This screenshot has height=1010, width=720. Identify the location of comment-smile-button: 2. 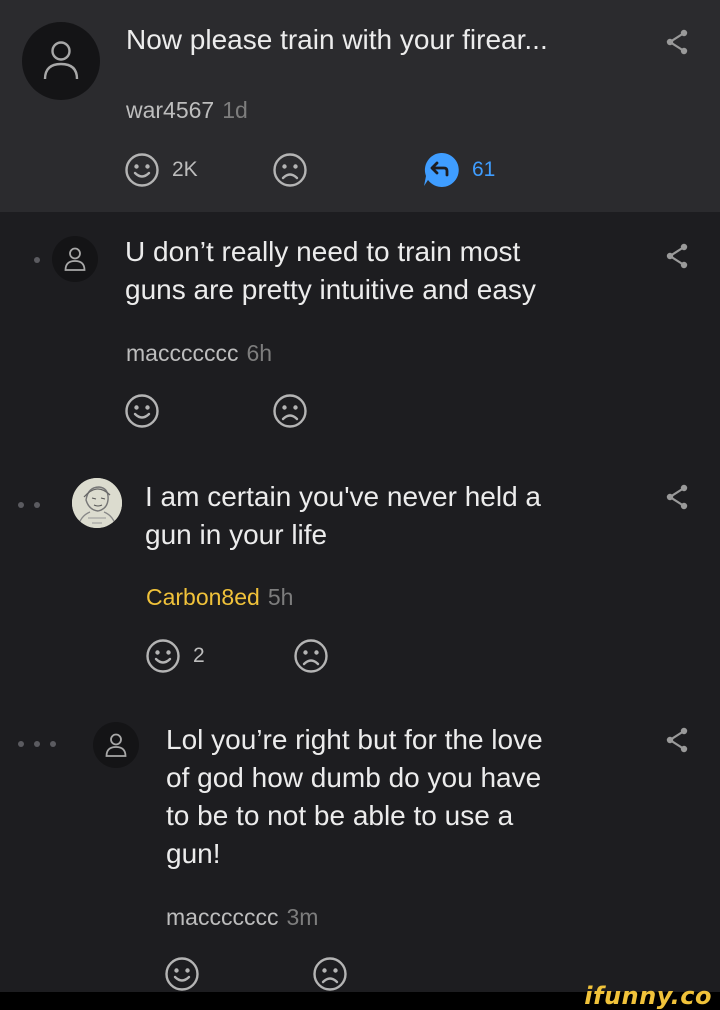
(175, 656).